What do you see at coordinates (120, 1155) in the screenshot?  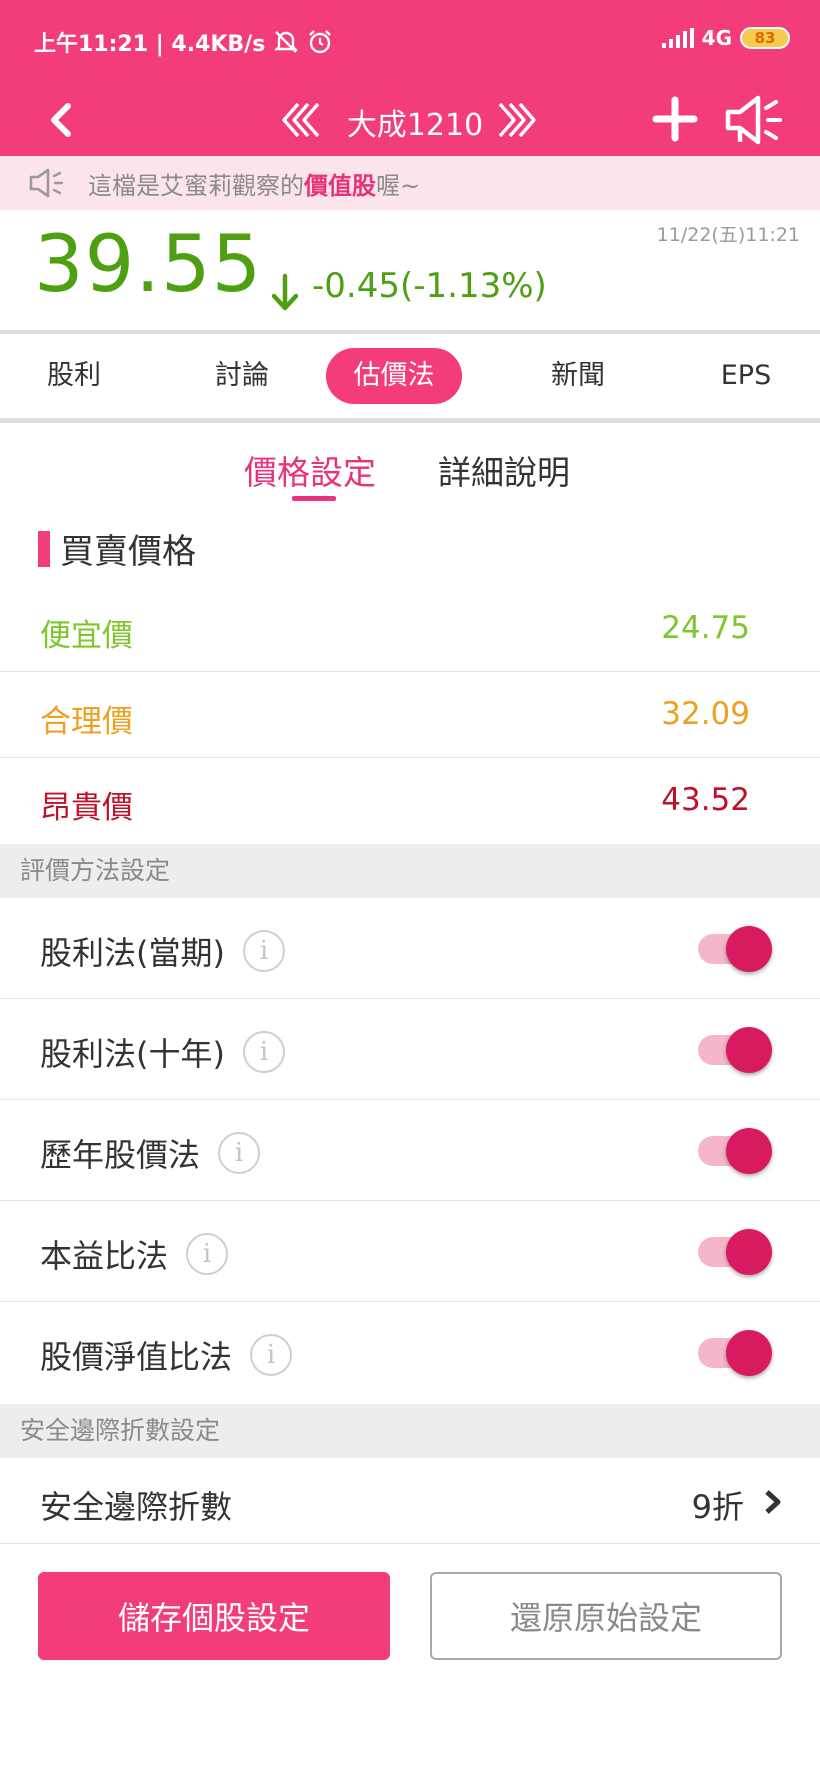 I see `method-label: 歷年股價法` at bounding box center [120, 1155].